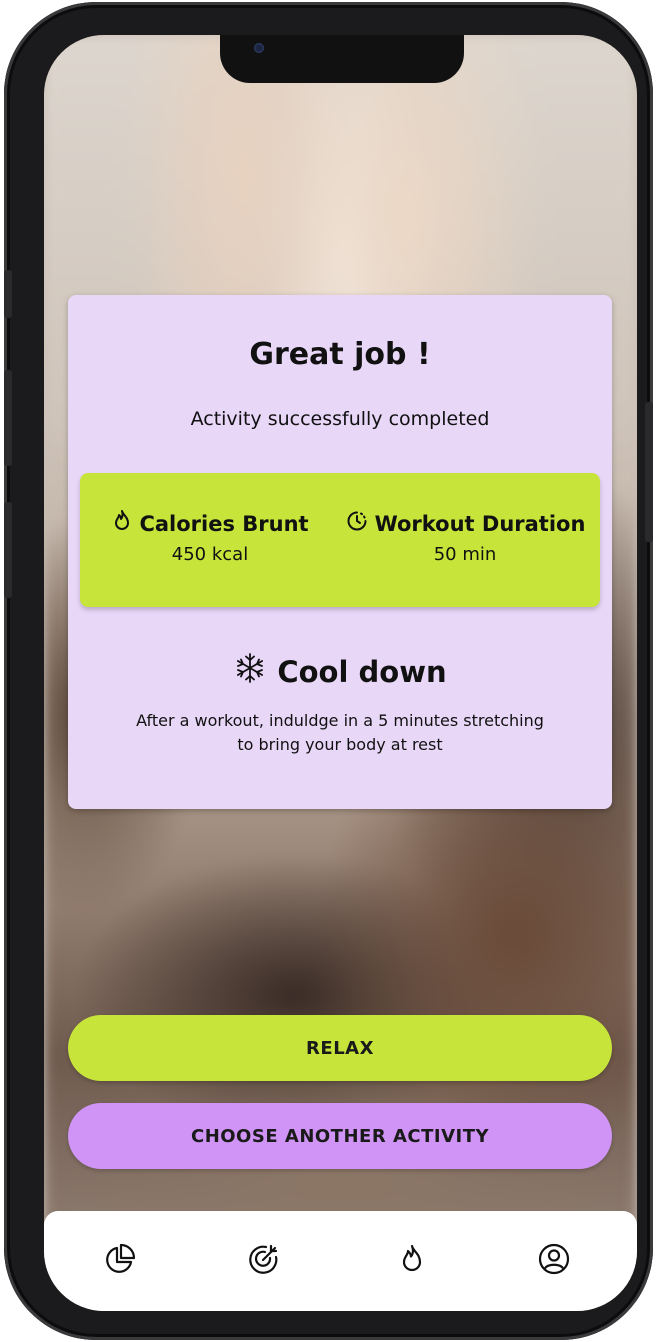 This screenshot has width=657, height=1342. Describe the element at coordinates (120, 1259) in the screenshot. I see `chart-pie-icon` at that location.